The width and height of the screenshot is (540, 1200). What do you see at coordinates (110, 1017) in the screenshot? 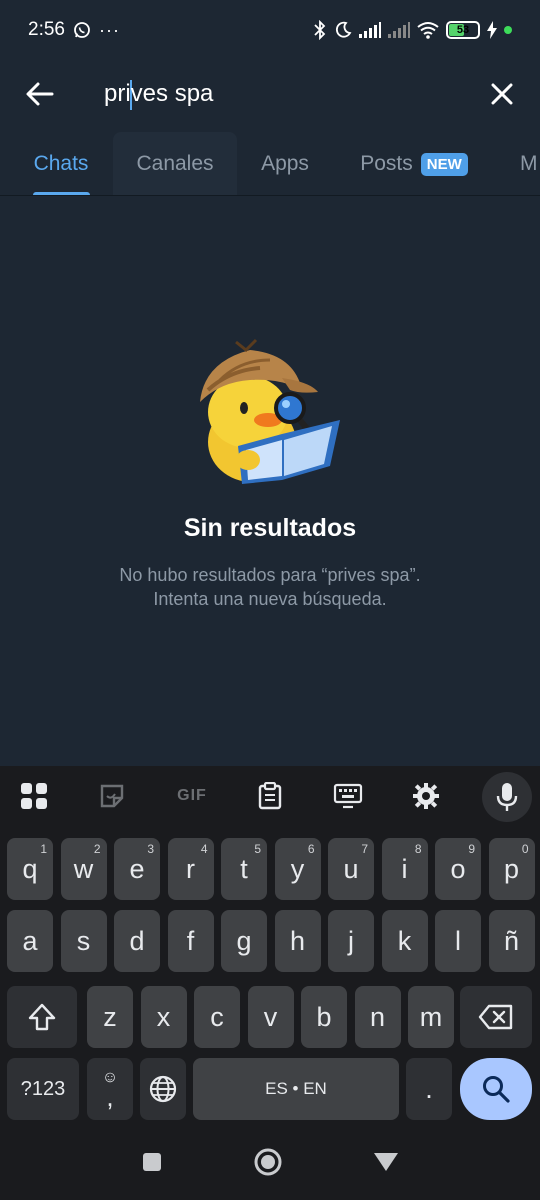
I see `key-z: z` at bounding box center [110, 1017].